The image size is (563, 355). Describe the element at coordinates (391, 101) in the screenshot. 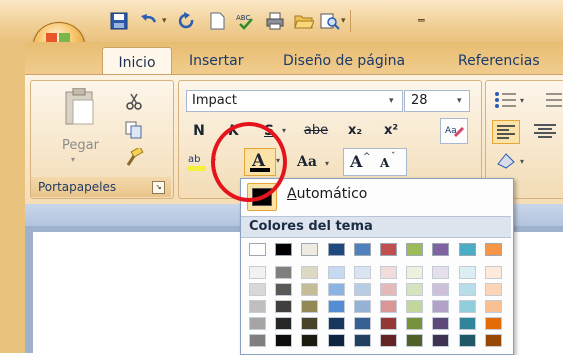

I see `font-name-dropdown-icon: ▾` at that location.